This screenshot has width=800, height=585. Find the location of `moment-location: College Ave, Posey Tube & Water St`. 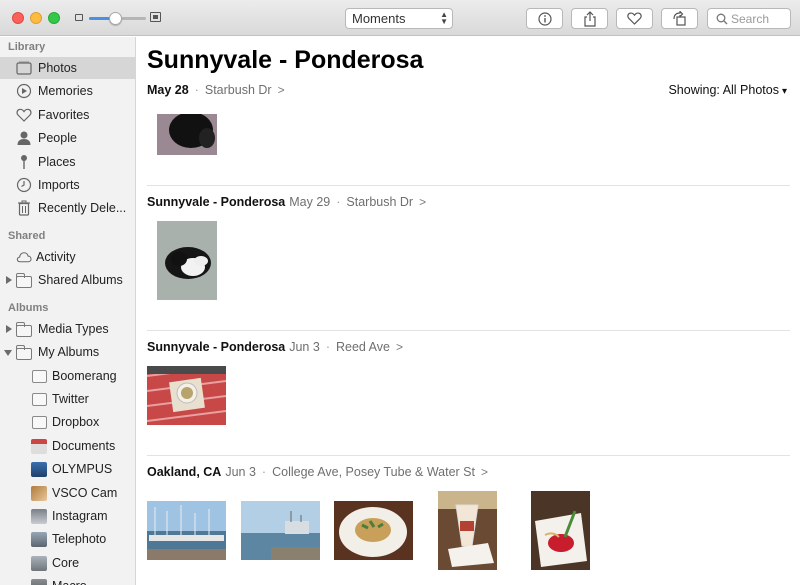

moment-location: College Ave, Posey Tube & Water St is located at coordinates (373, 472).